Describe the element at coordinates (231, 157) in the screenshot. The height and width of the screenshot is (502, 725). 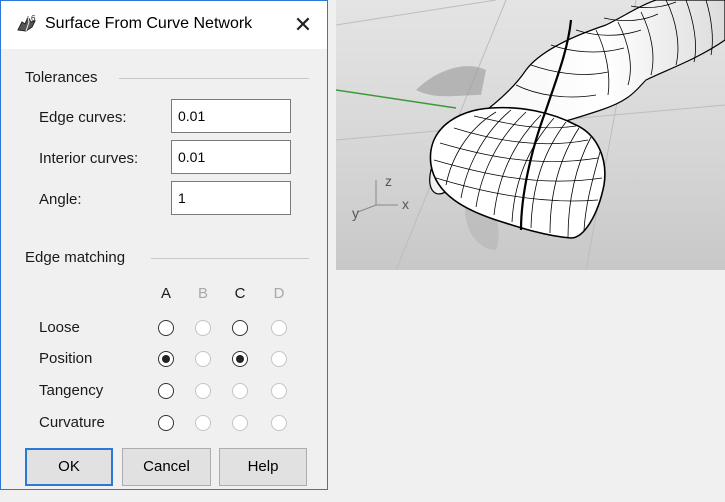
I see `interior-curves-input` at that location.